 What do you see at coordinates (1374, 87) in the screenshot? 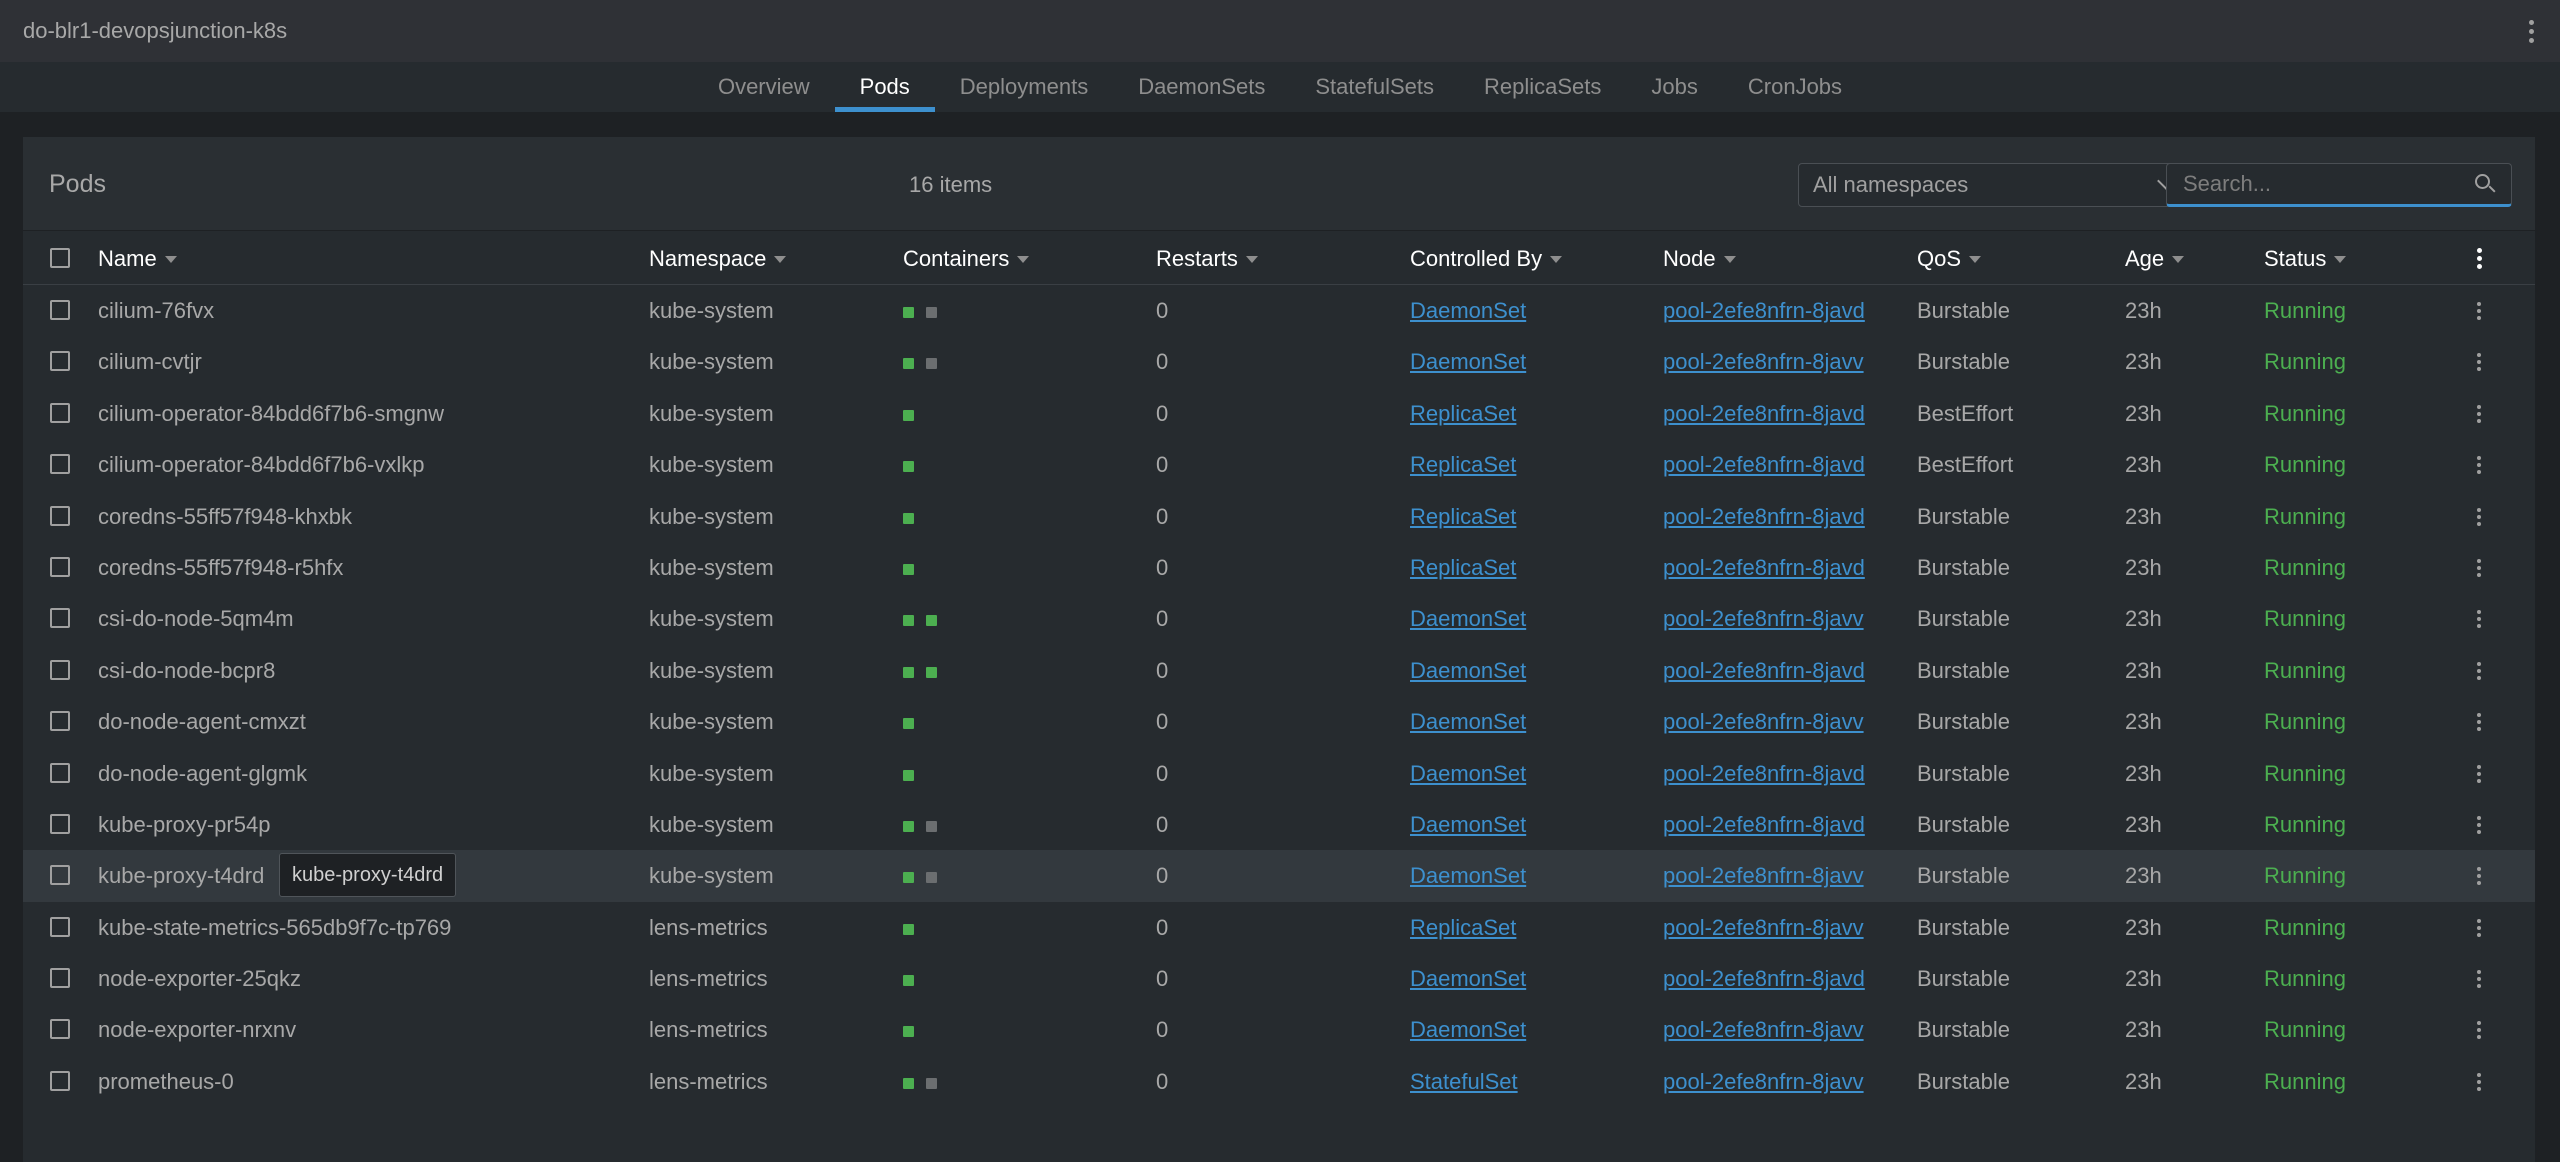
I see `tab-statefulsets: StatefulSets` at bounding box center [1374, 87].